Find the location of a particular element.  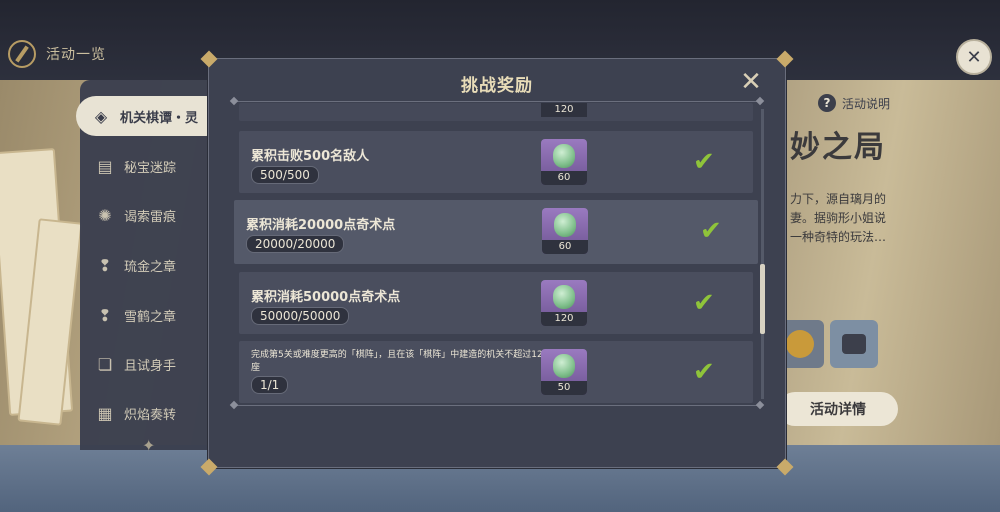

help-label: 活动说明 is located at coordinates (866, 103).